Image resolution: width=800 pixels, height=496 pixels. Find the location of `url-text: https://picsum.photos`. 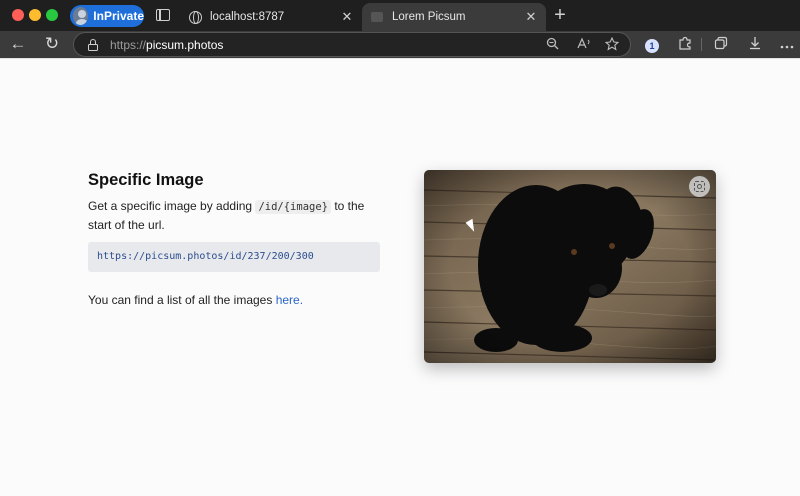

url-text: https://picsum.photos is located at coordinates (166, 45).